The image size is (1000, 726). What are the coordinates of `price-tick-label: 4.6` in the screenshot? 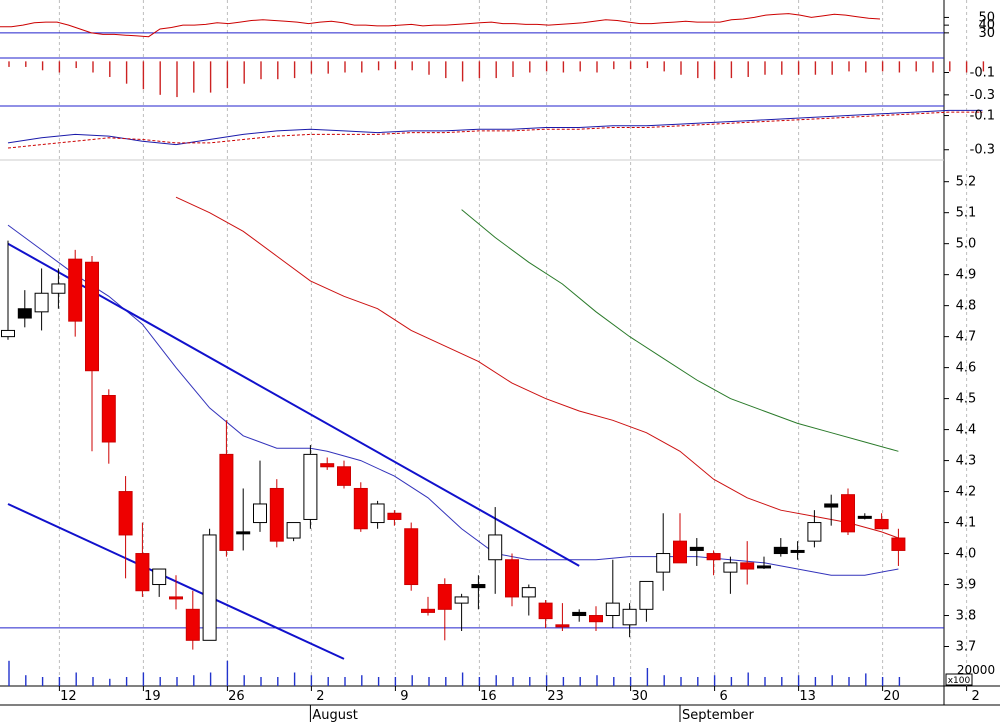 It's located at (966, 368).